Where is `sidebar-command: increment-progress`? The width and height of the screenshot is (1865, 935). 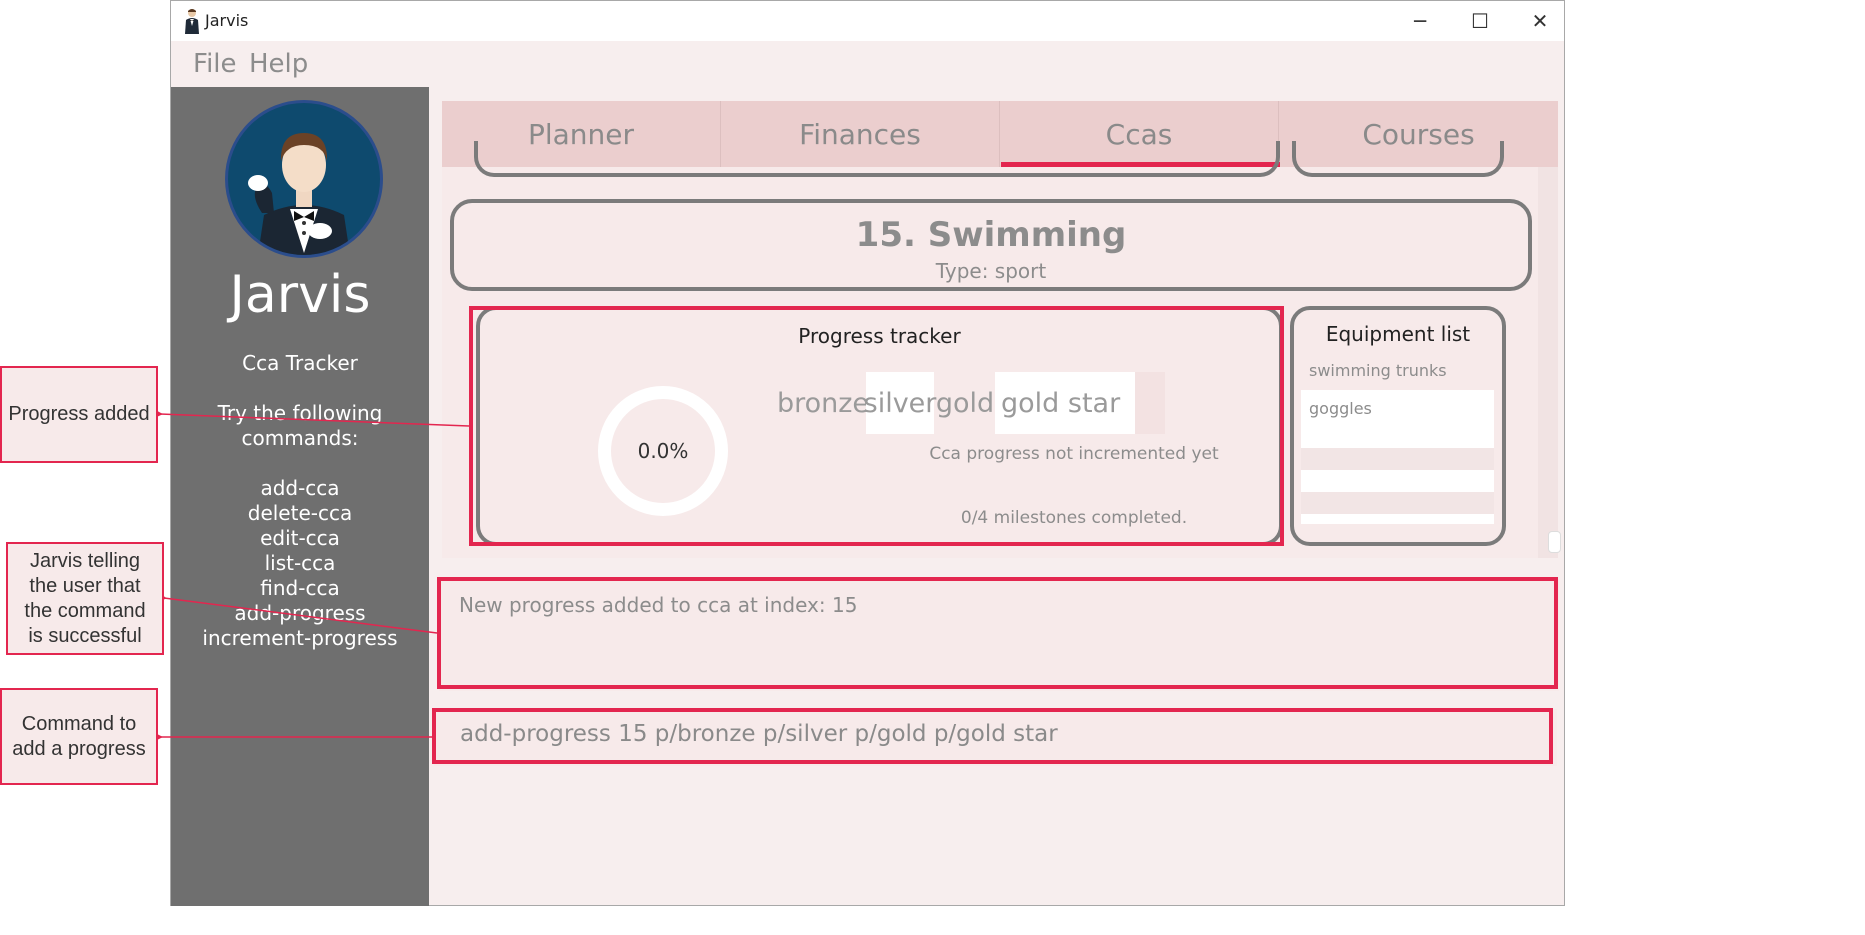 sidebar-command: increment-progress is located at coordinates (300, 638).